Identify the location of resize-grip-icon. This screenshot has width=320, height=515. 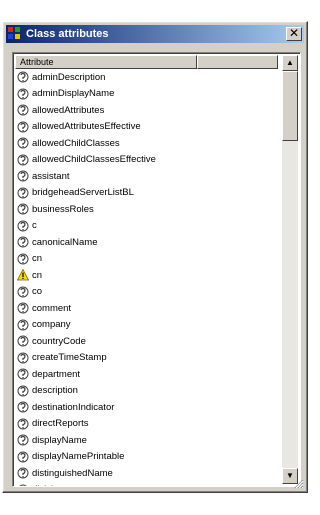
(298, 483).